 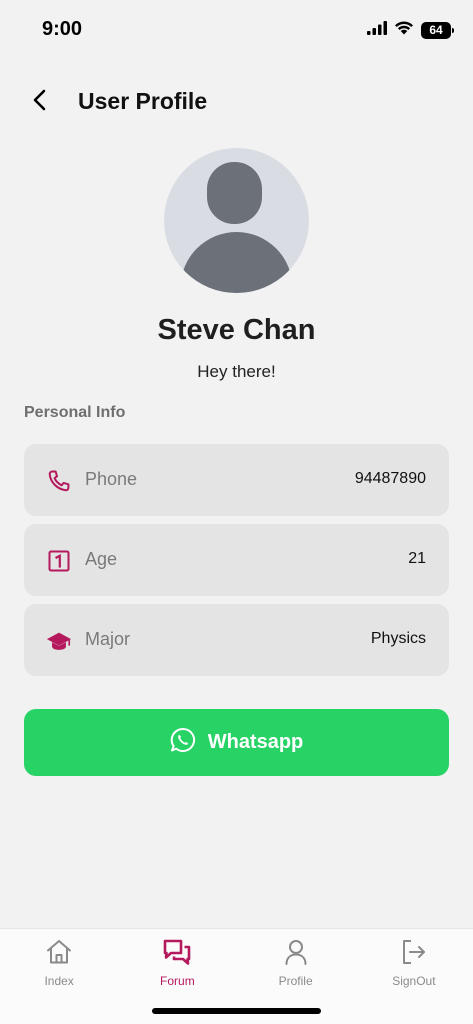 What do you see at coordinates (143, 101) in the screenshot?
I see `page-title: User Profile` at bounding box center [143, 101].